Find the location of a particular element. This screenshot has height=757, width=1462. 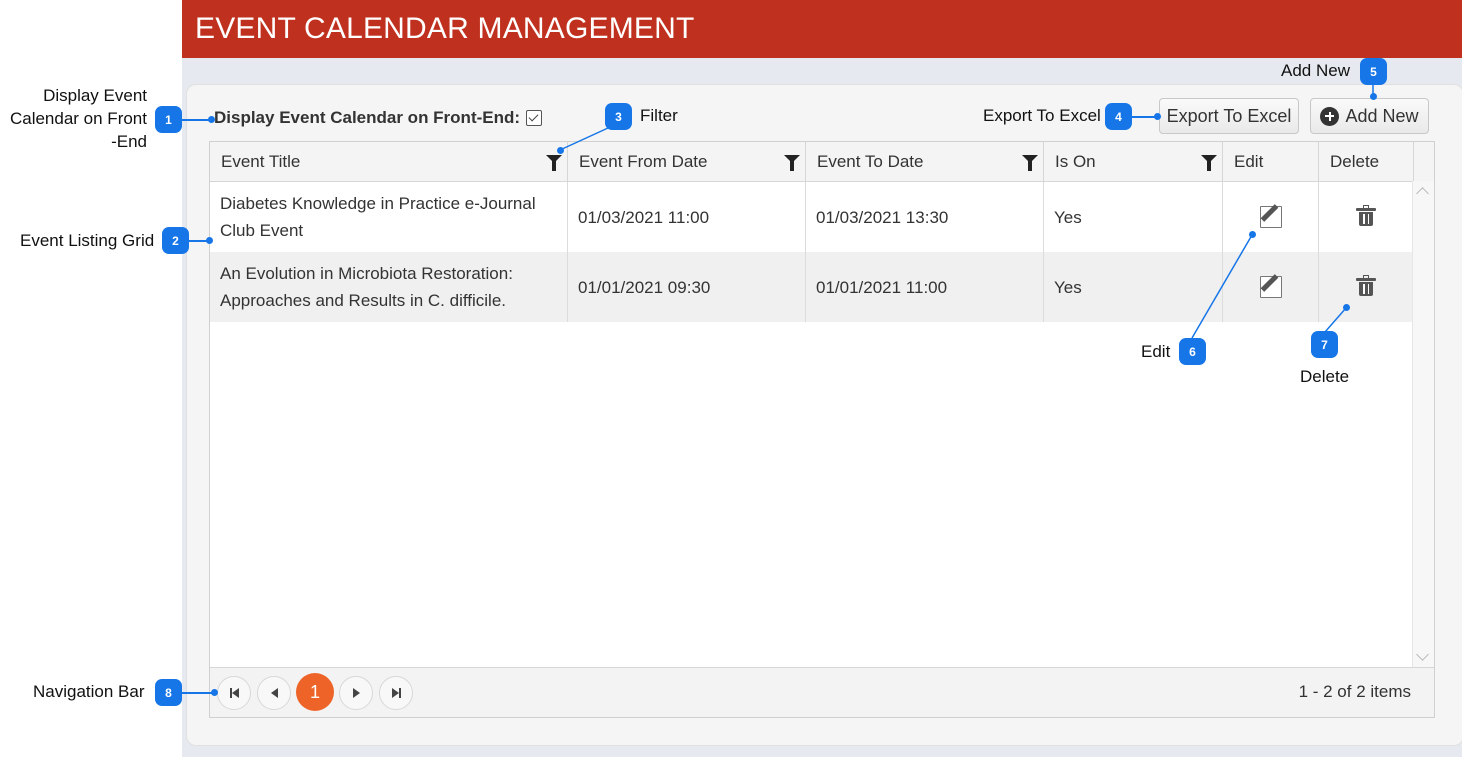

annotation-badge-6: 6 is located at coordinates (1192, 351).